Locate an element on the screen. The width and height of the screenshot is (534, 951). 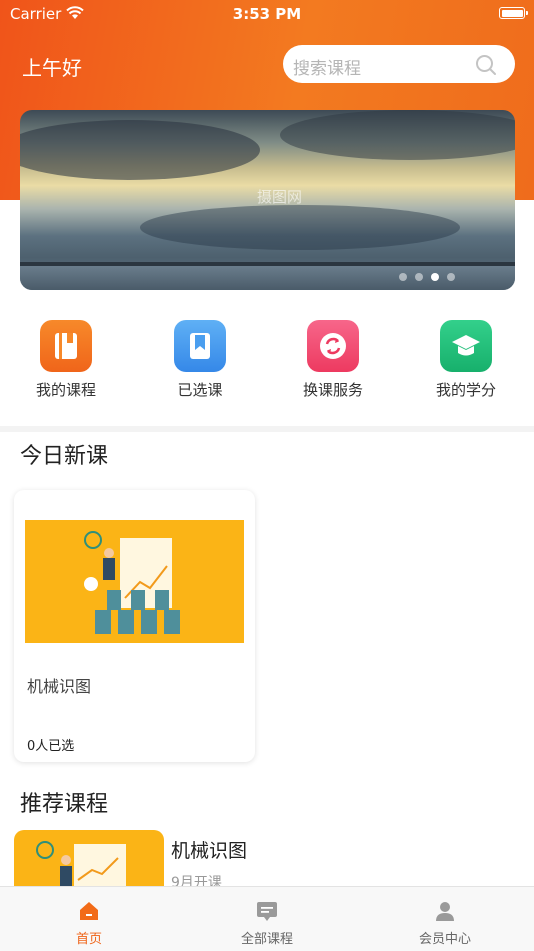
tab-all-courses: 全部课程 is located at coordinates (267, 917).